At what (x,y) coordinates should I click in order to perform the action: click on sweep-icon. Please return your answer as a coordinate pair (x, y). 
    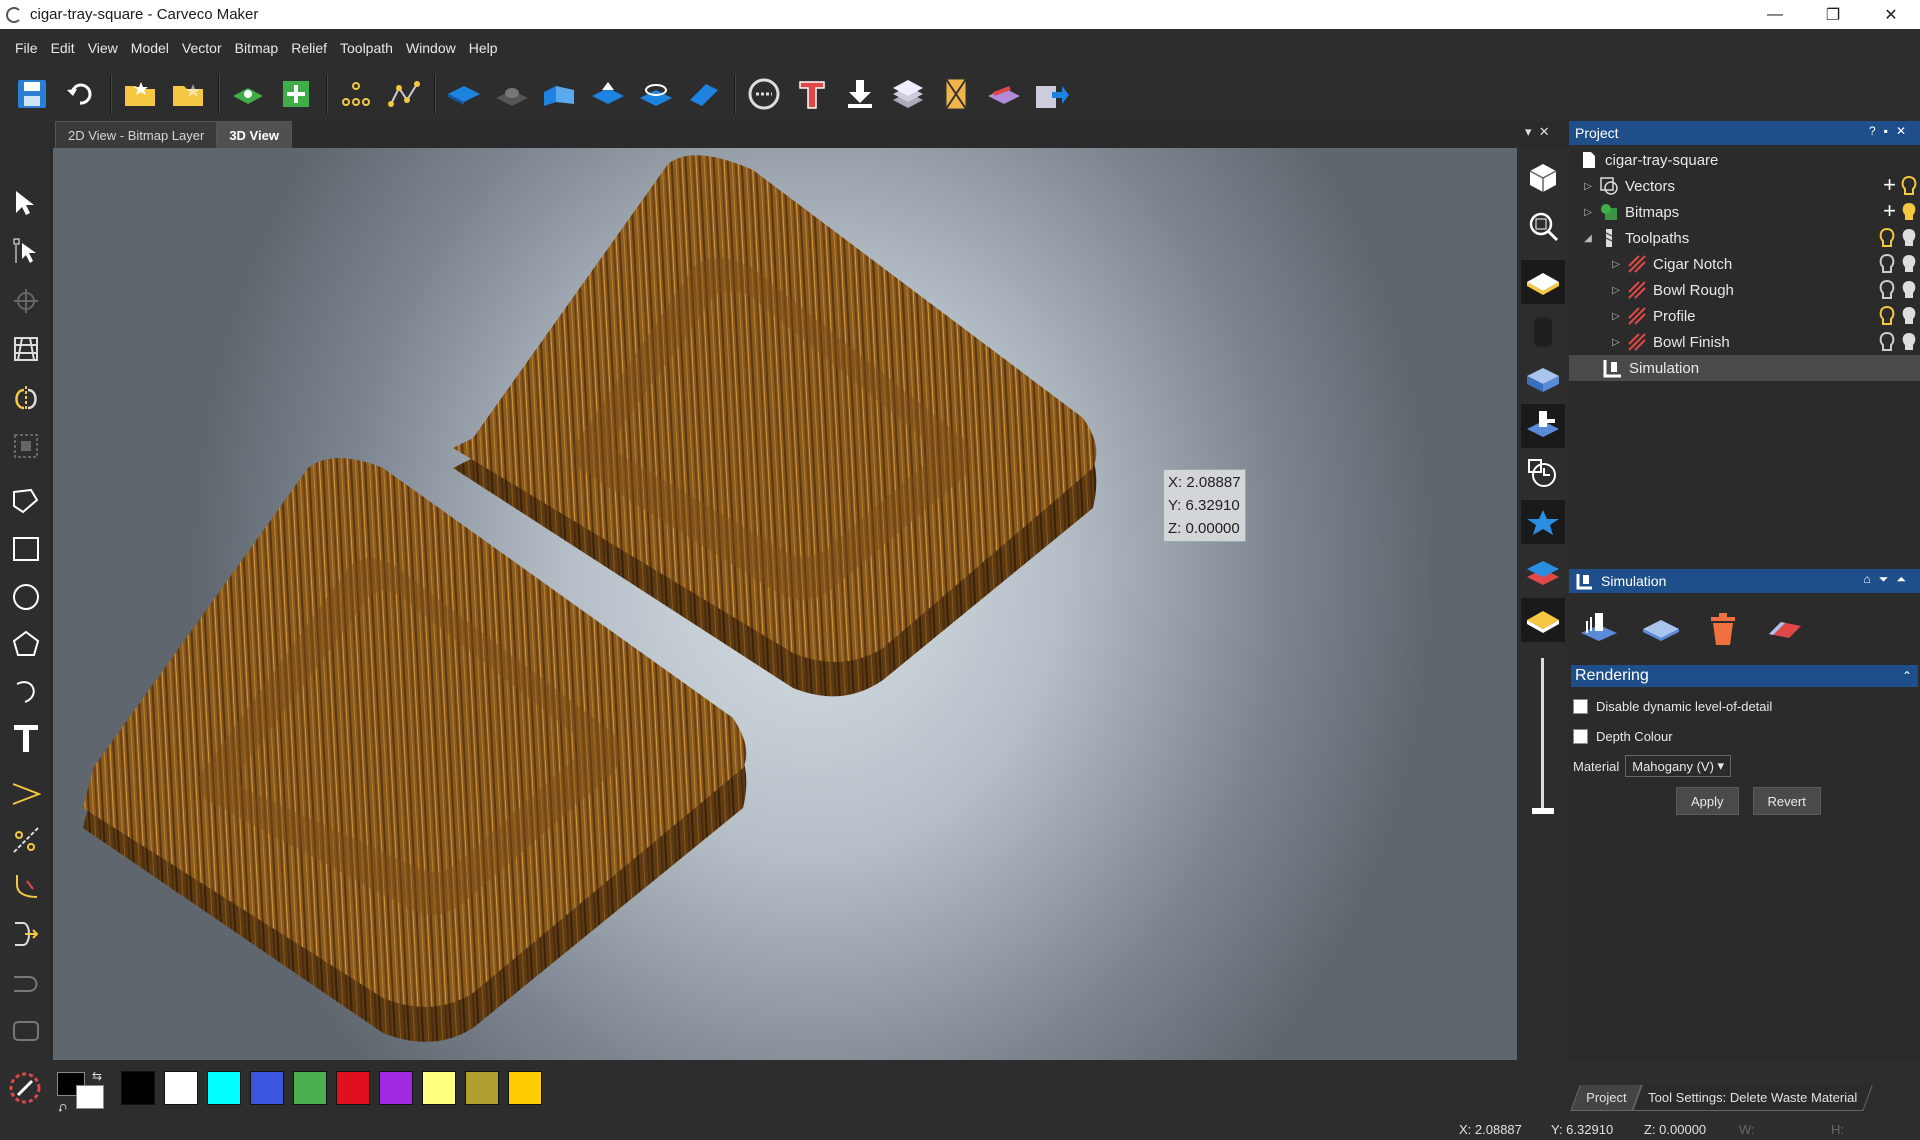
    Looking at the image, I should click on (608, 94).